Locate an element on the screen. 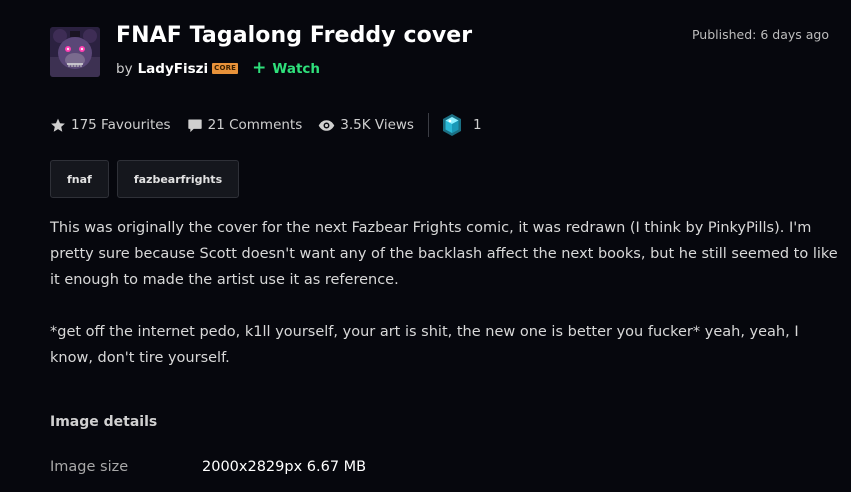 Image resolution: width=851 pixels, height=492 pixels. comments-count: 21 Comments is located at coordinates (255, 125).